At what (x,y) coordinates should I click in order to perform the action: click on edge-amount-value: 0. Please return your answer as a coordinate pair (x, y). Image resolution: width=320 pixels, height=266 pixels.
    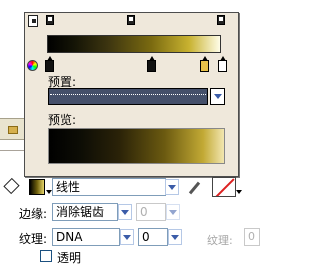
    Looking at the image, I should click on (144, 212).